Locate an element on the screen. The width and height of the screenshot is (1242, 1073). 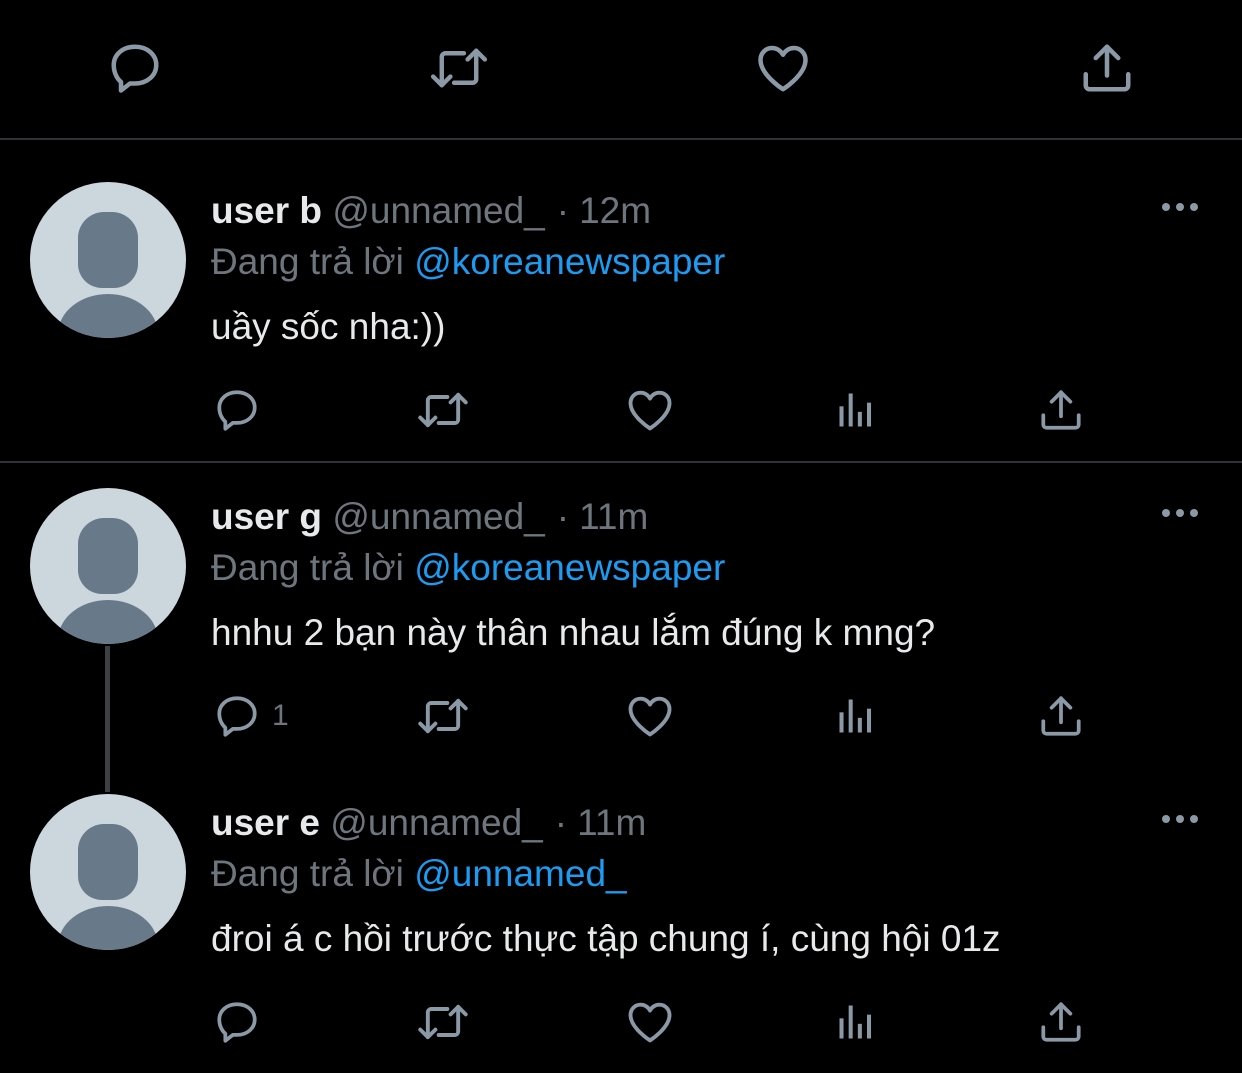
replying-to-mention: @unnamed_ is located at coordinates (520, 873).